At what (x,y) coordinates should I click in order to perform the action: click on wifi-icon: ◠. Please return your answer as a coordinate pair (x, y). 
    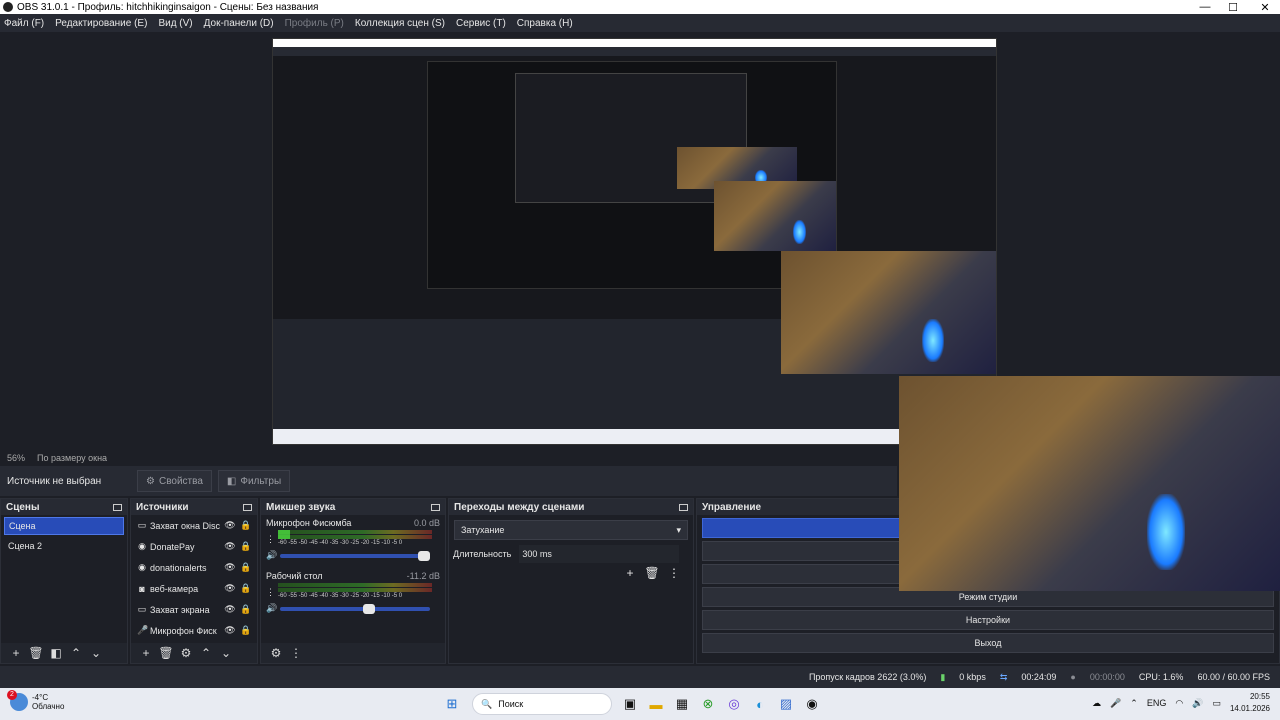
    Looking at the image, I should click on (1179, 703).